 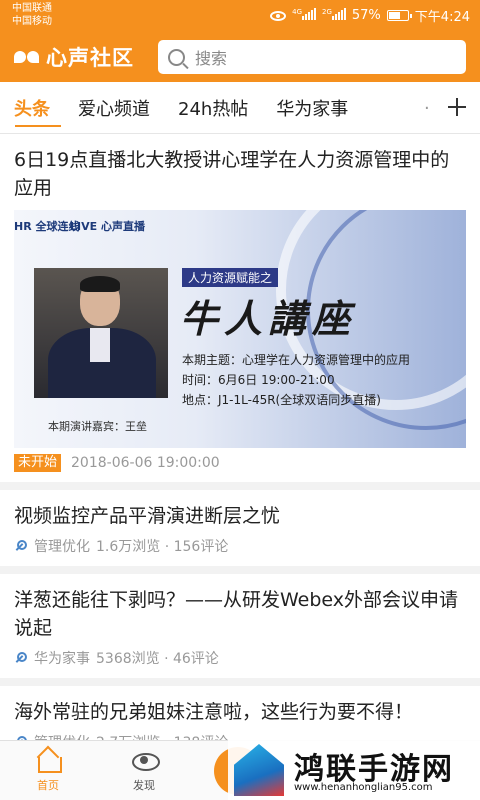 I want to click on nav-discover-label: 发现, so click(x=144, y=785).